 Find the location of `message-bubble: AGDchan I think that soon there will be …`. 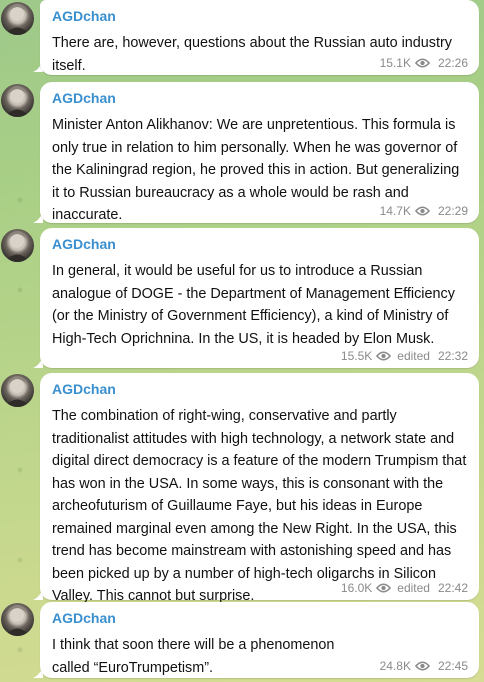

message-bubble: AGDchan I think that soon there will be … is located at coordinates (259, 640).